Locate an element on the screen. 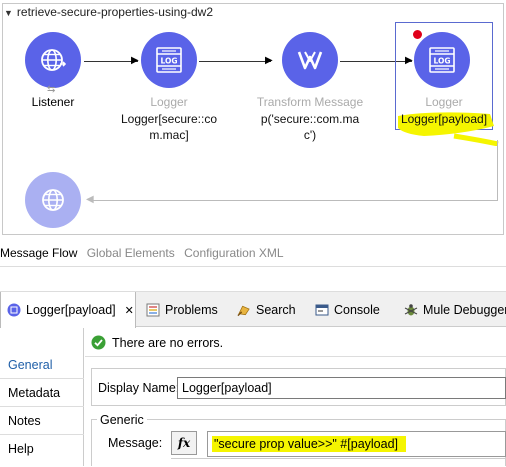 The image size is (506, 467). generic-group-title: Generic is located at coordinates (122, 420).